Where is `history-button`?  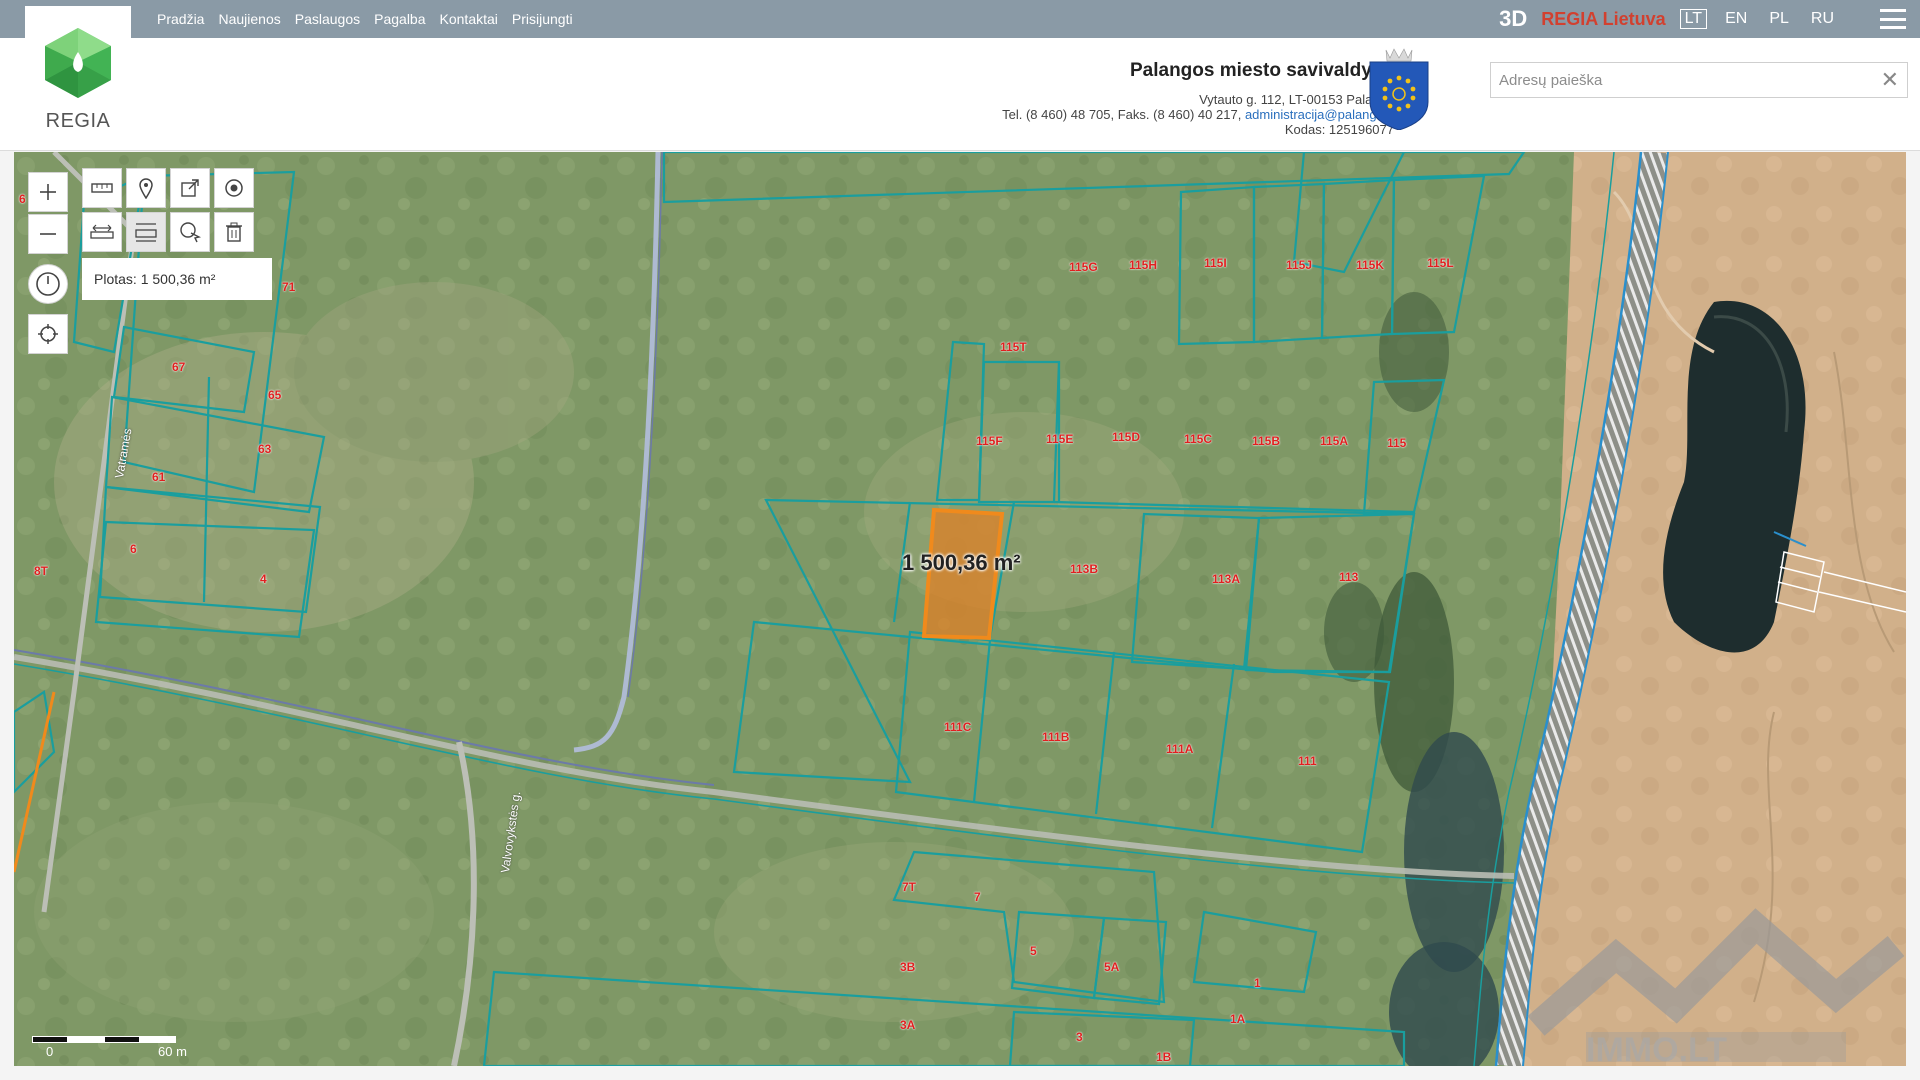 history-button is located at coordinates (48, 284).